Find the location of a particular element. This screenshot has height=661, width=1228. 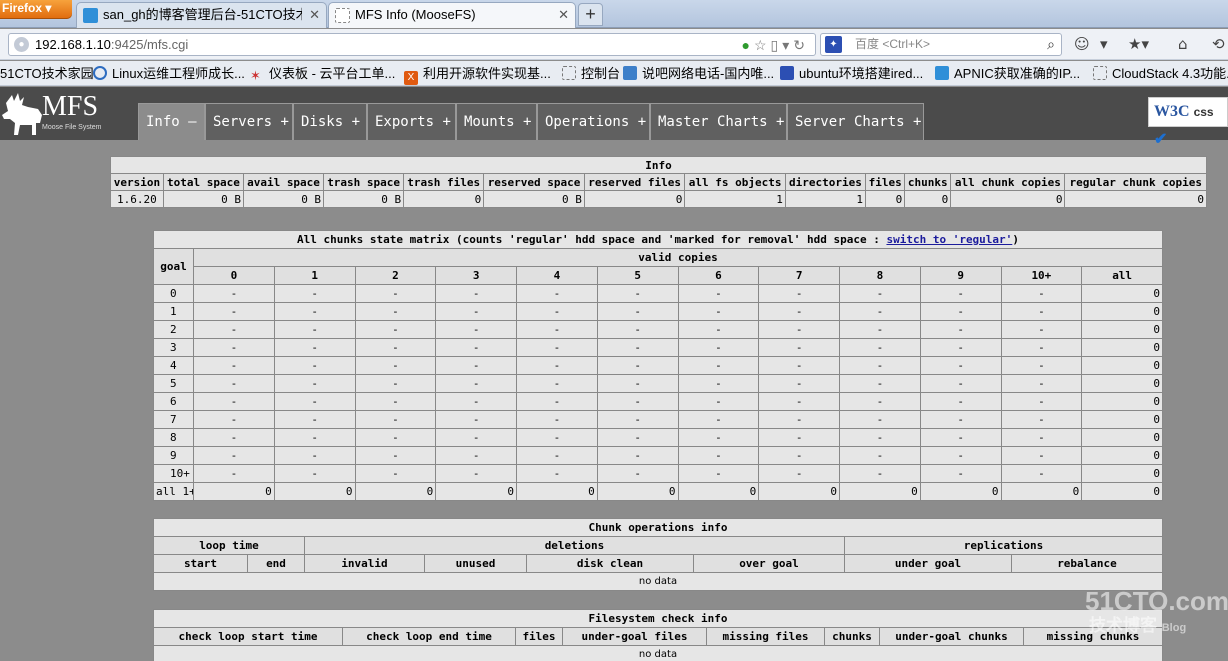

addon-icon: ☺ is located at coordinates (1082, 44).